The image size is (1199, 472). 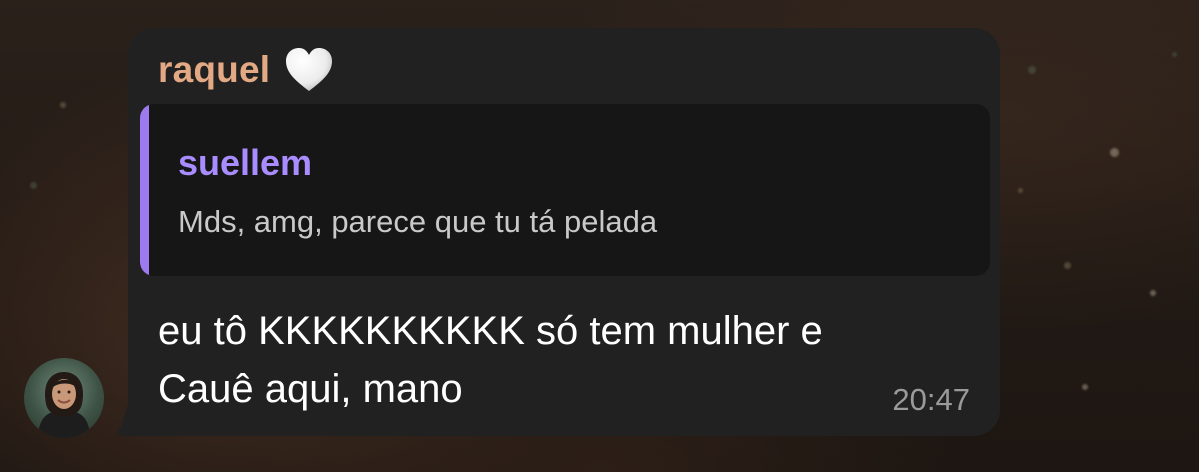 What do you see at coordinates (144, 190) in the screenshot?
I see `reply-accent-bar` at bounding box center [144, 190].